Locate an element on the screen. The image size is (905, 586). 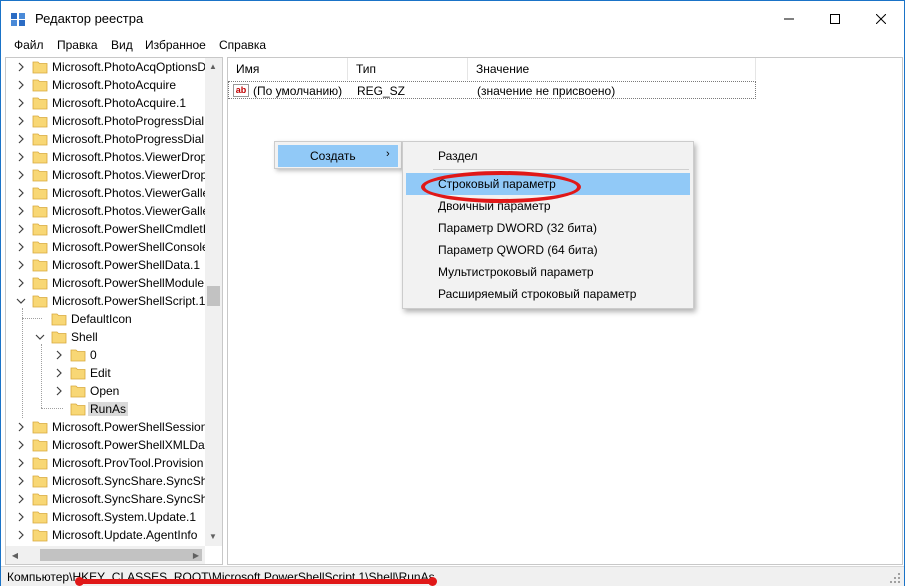
context-menu-create: Создать › is located at coordinates (338, 156).